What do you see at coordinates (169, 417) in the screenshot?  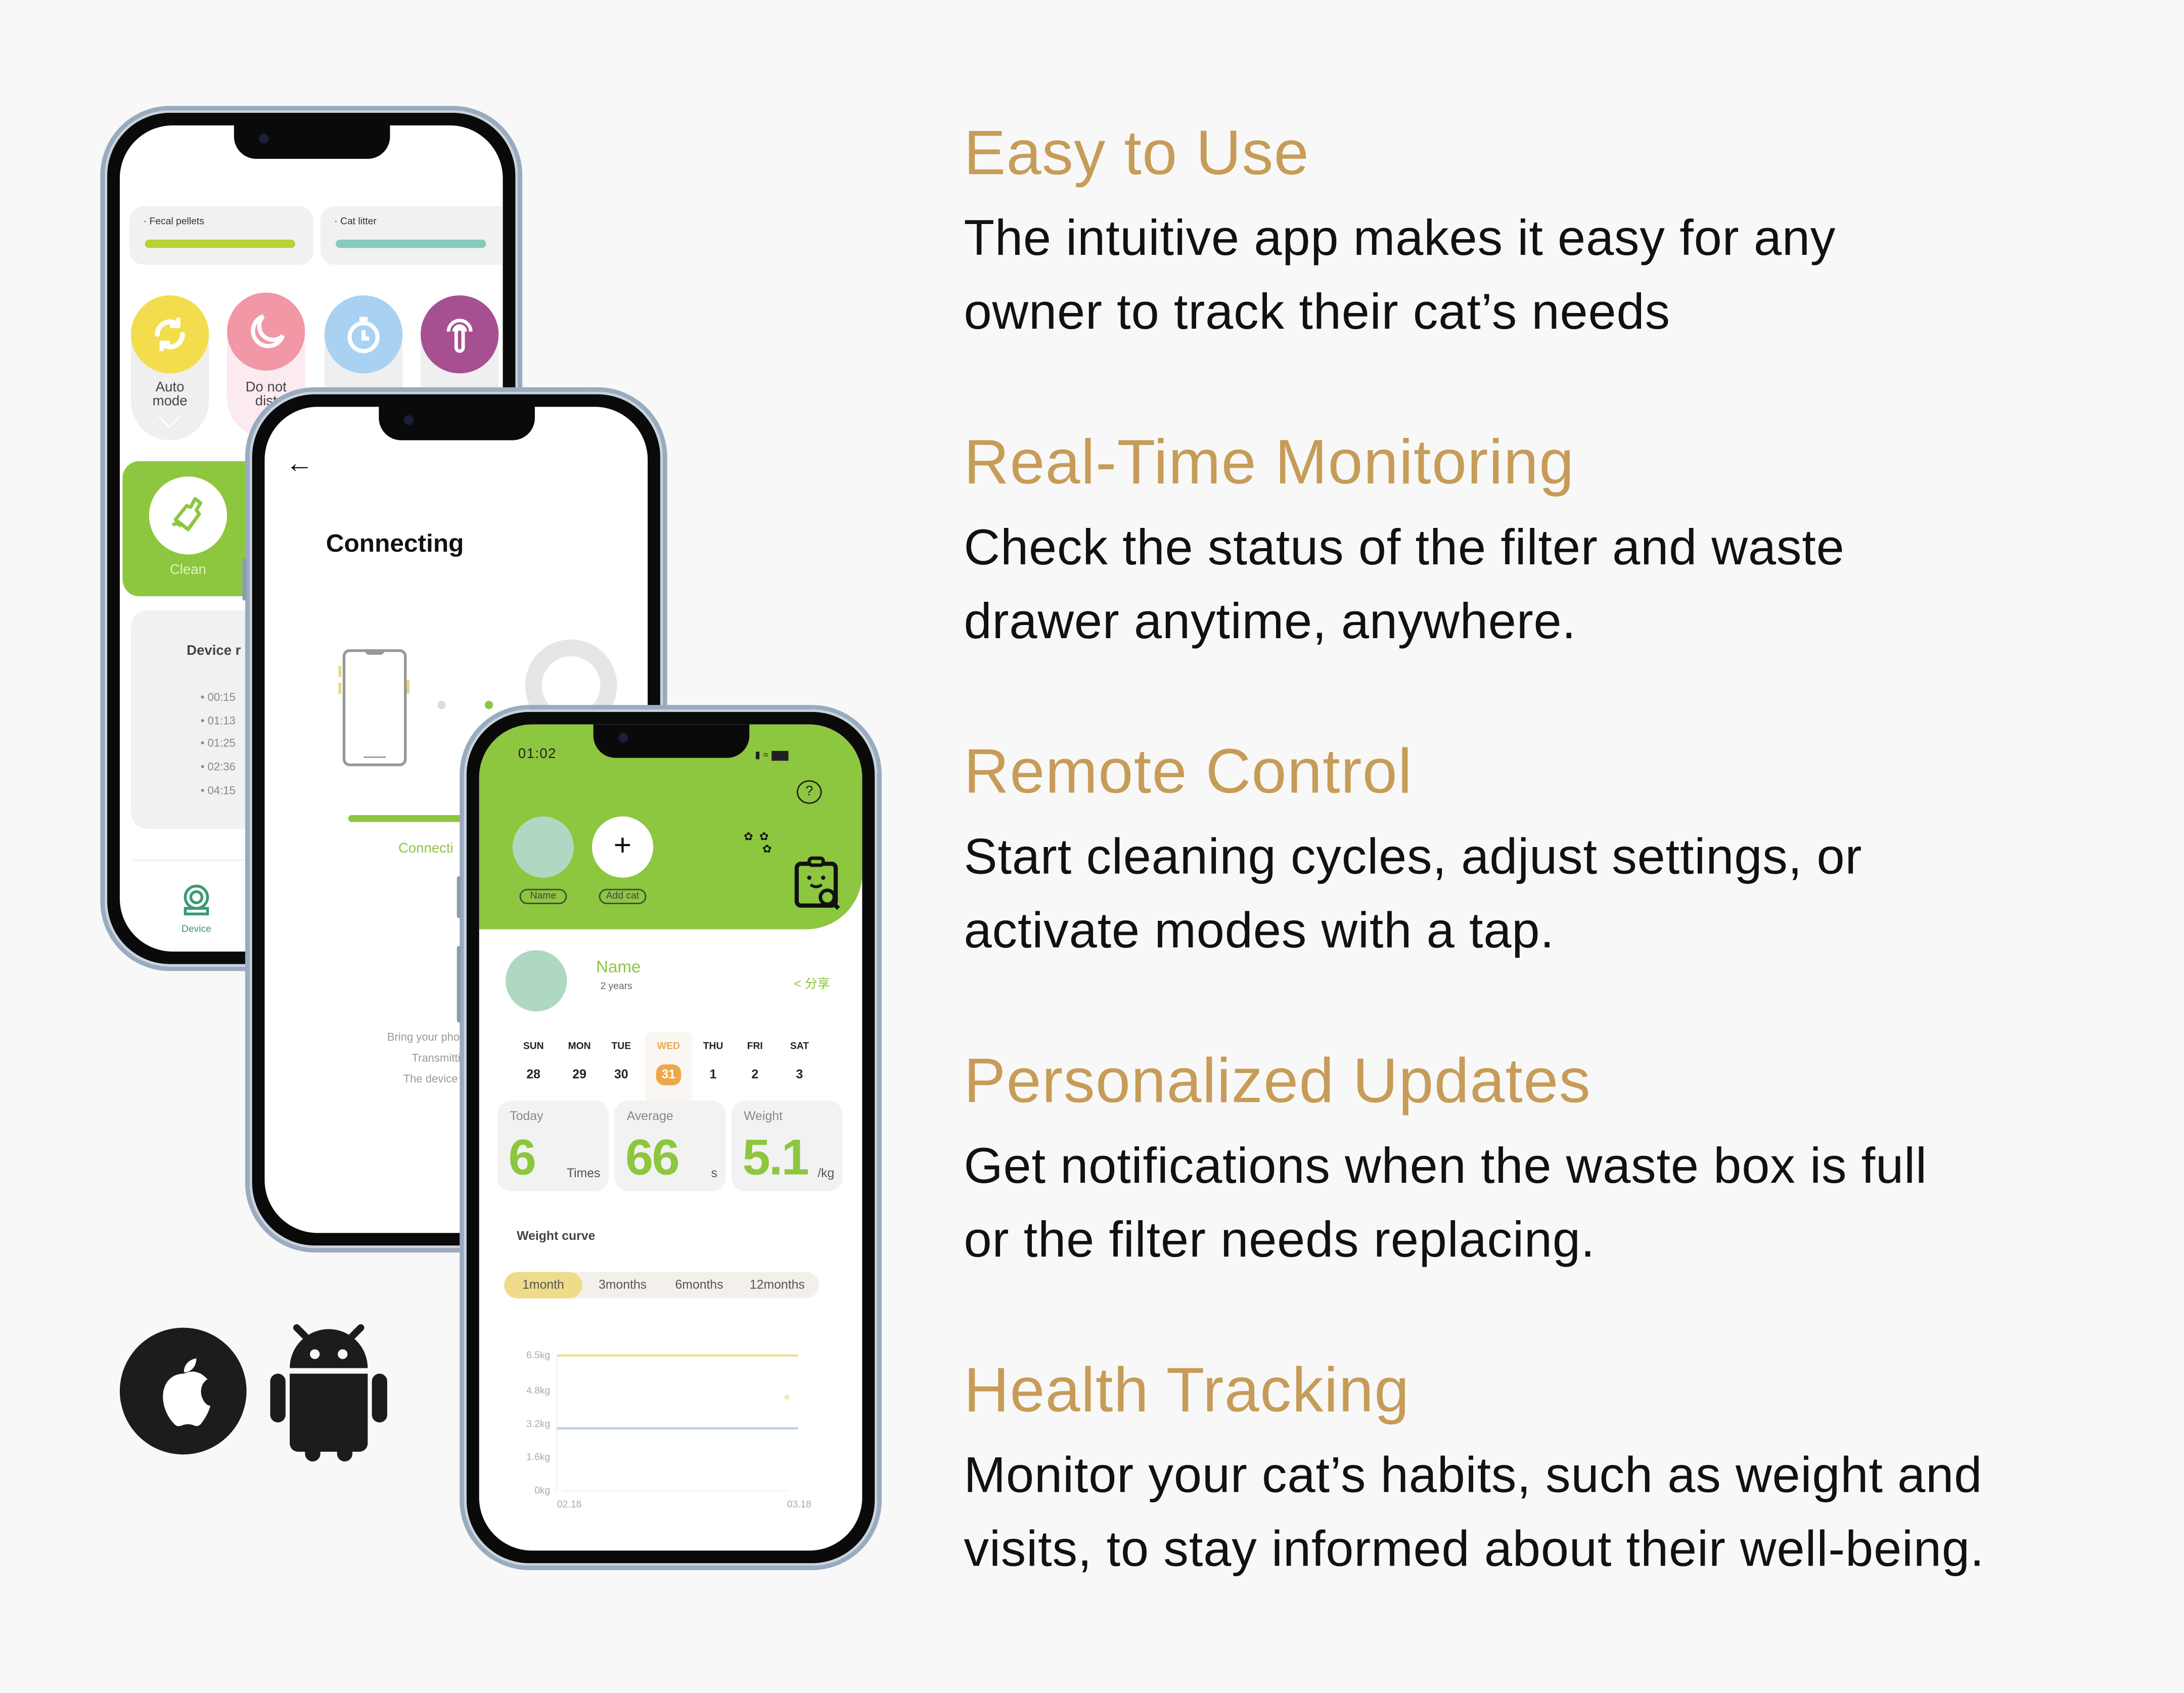 I see `chevron-down-icon` at bounding box center [169, 417].